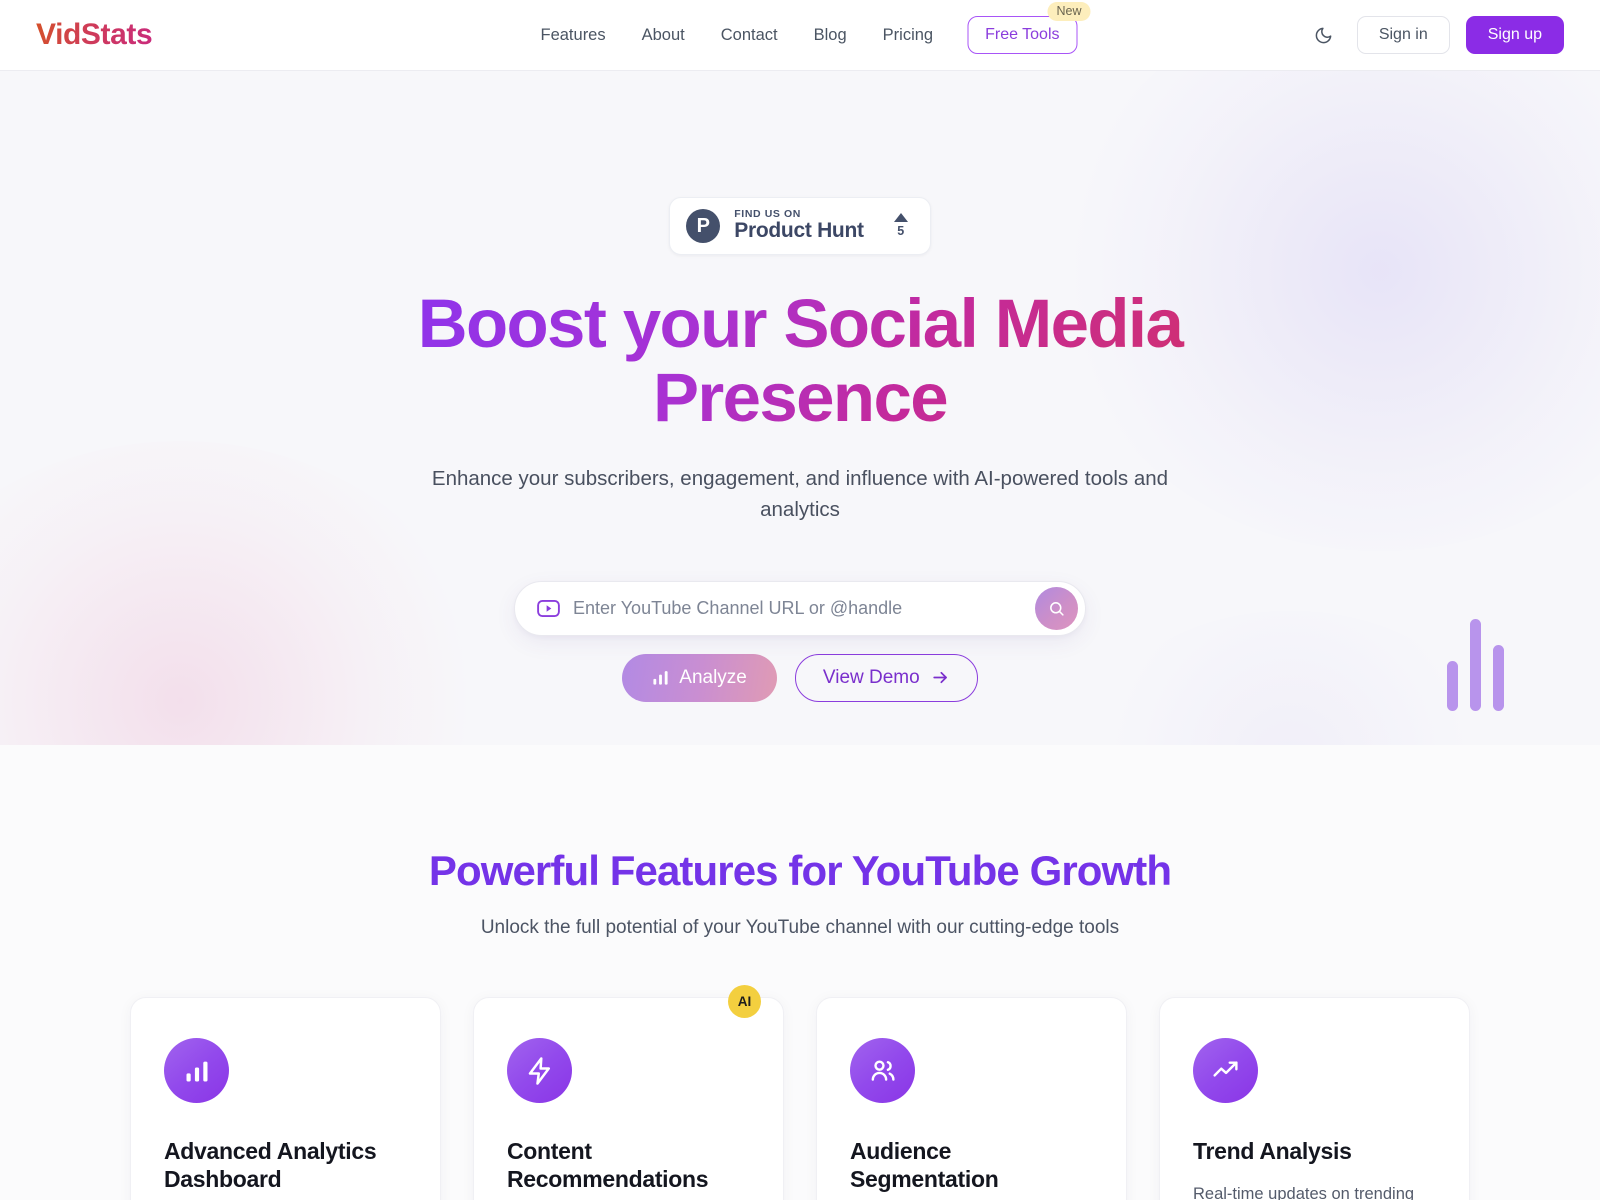  I want to click on product-hunt-icon: P, so click(703, 226).